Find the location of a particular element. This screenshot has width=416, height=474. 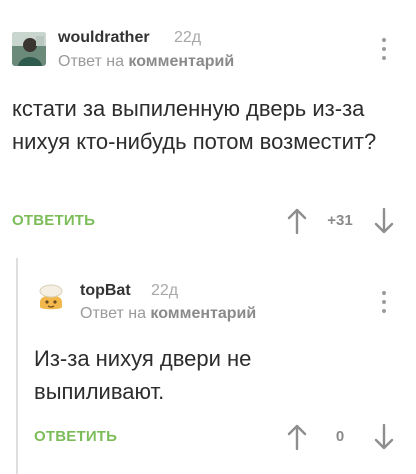

user-avatar-photo-icon is located at coordinates (29, 49).